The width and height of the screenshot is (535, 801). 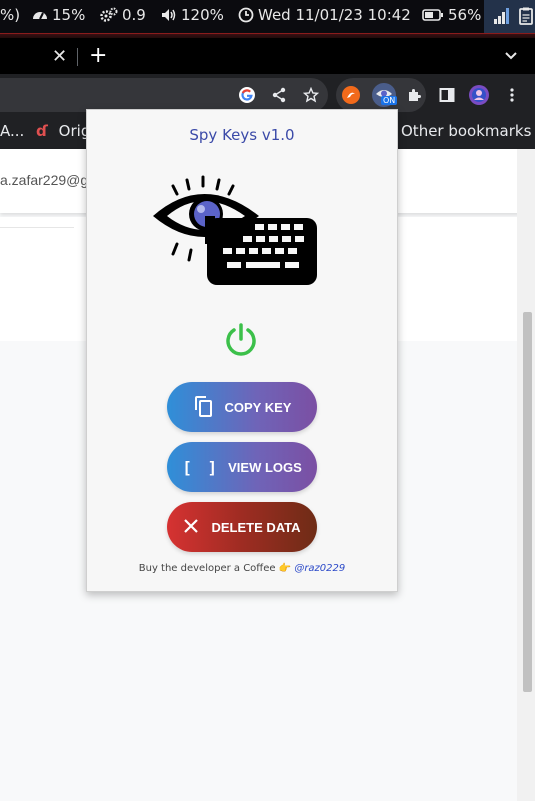 What do you see at coordinates (311, 95) in the screenshot?
I see `bookmark-star-icon` at bounding box center [311, 95].